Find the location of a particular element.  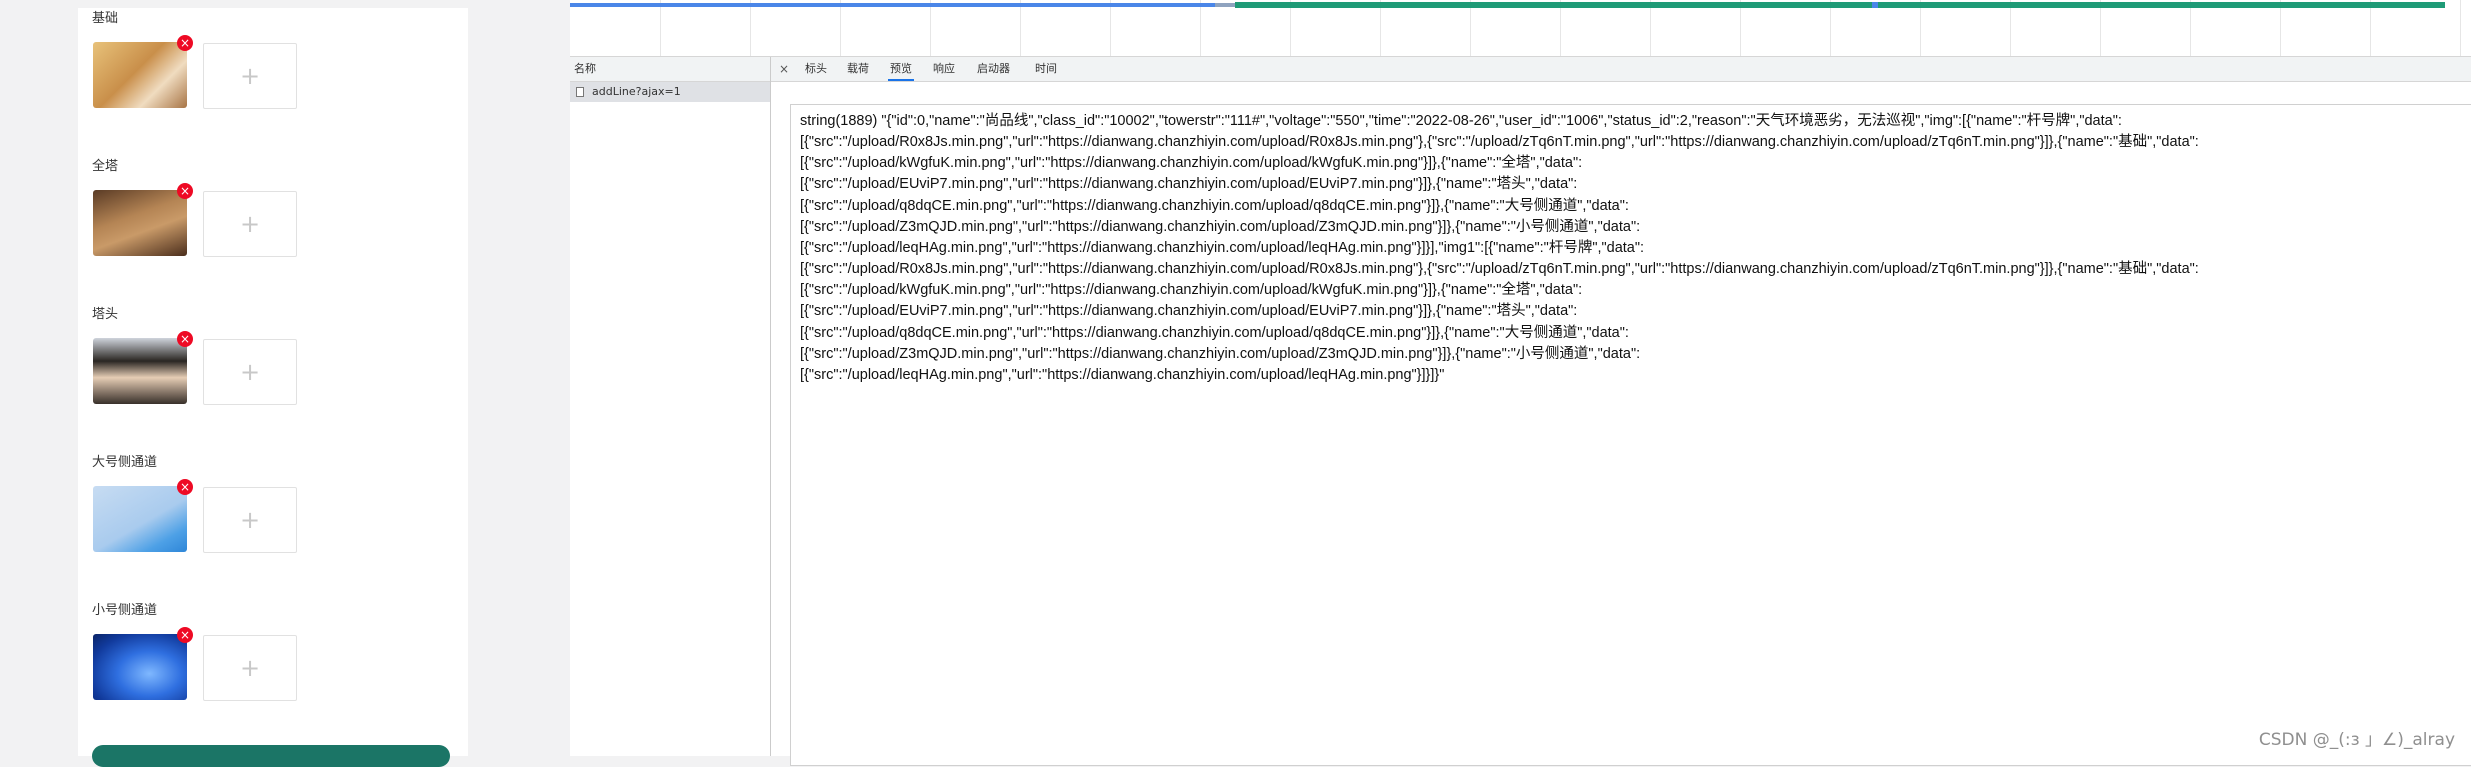

watermark: CSDN @_(:з 」∠)_alray is located at coordinates (2356, 740).